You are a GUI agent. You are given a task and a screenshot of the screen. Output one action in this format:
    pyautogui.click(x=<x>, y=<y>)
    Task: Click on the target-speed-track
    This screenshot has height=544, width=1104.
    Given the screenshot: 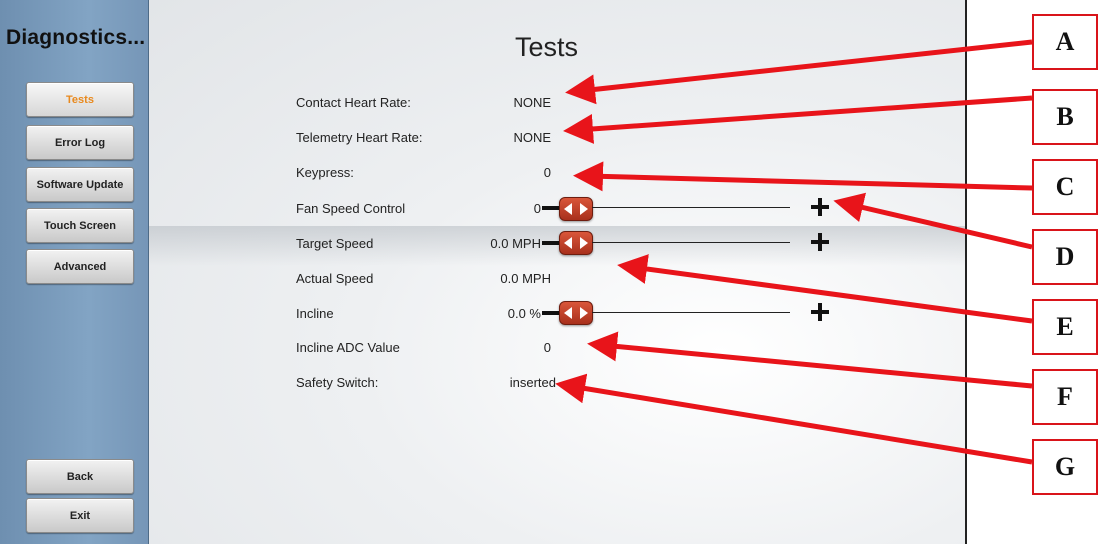 What is the action you would take?
    pyautogui.click(x=691, y=242)
    